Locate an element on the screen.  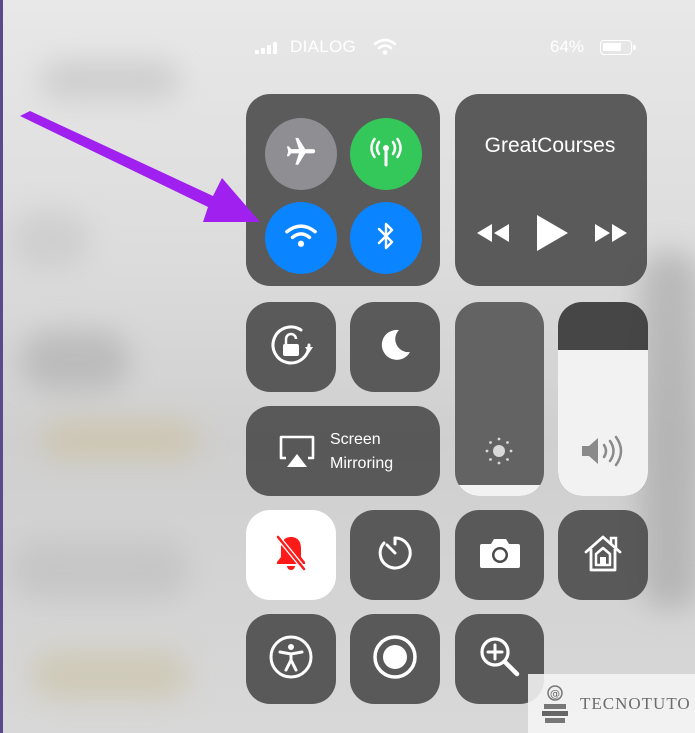
do-not-disturb-toggle is located at coordinates (395, 347).